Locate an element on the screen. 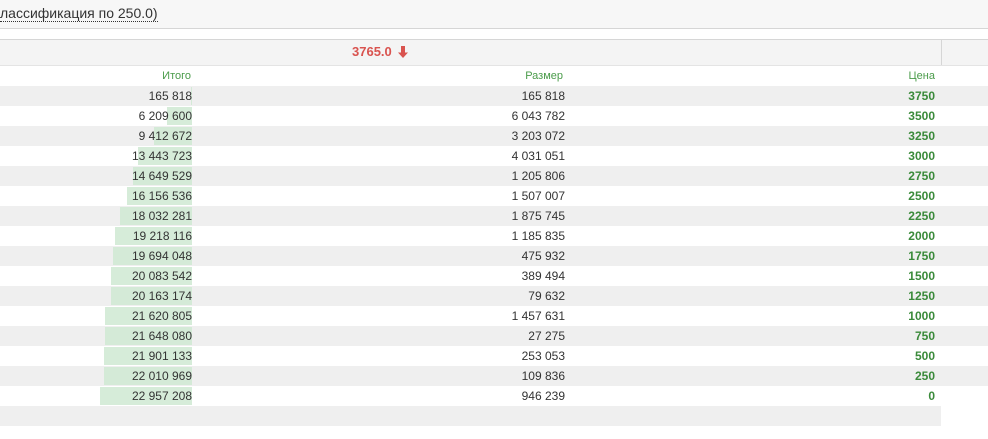  table-row: 21 620 805 1 457 631 1000 is located at coordinates (470, 316).